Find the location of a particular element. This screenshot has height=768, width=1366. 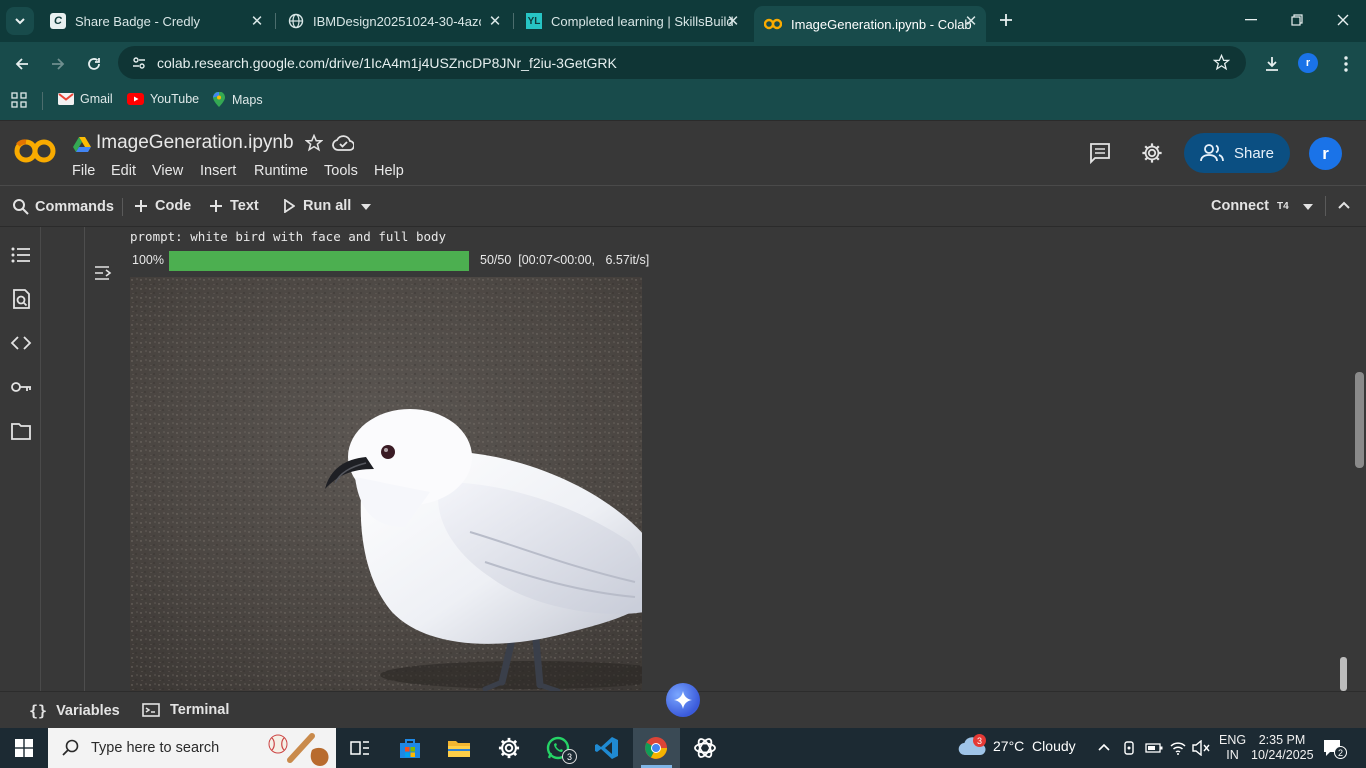

cloud-saved-icon is located at coordinates (343, 143).